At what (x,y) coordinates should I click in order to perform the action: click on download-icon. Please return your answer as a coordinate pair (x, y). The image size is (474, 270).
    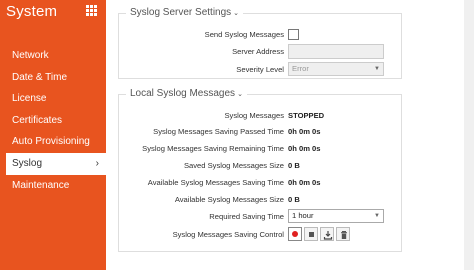
    Looking at the image, I should click on (328, 235).